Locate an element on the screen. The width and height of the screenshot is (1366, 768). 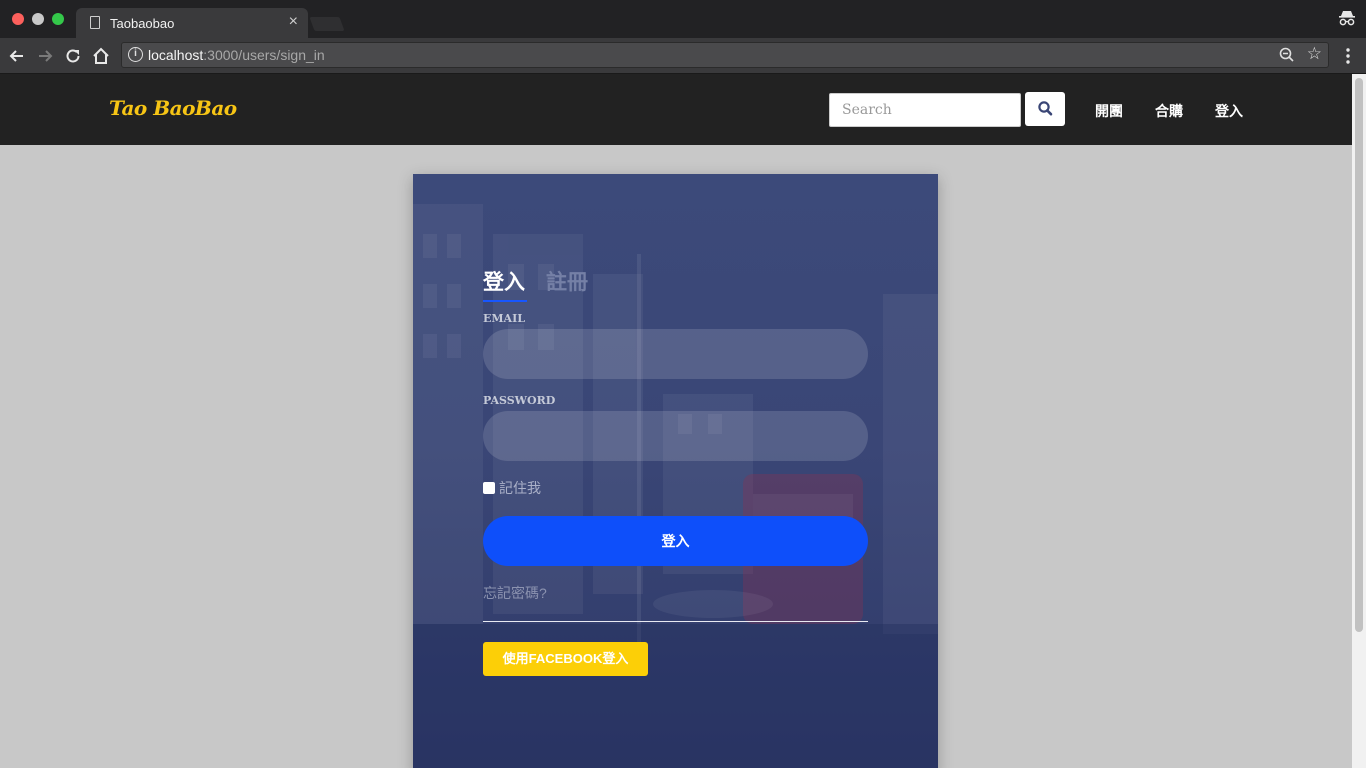
search-button is located at coordinates (1045, 109).